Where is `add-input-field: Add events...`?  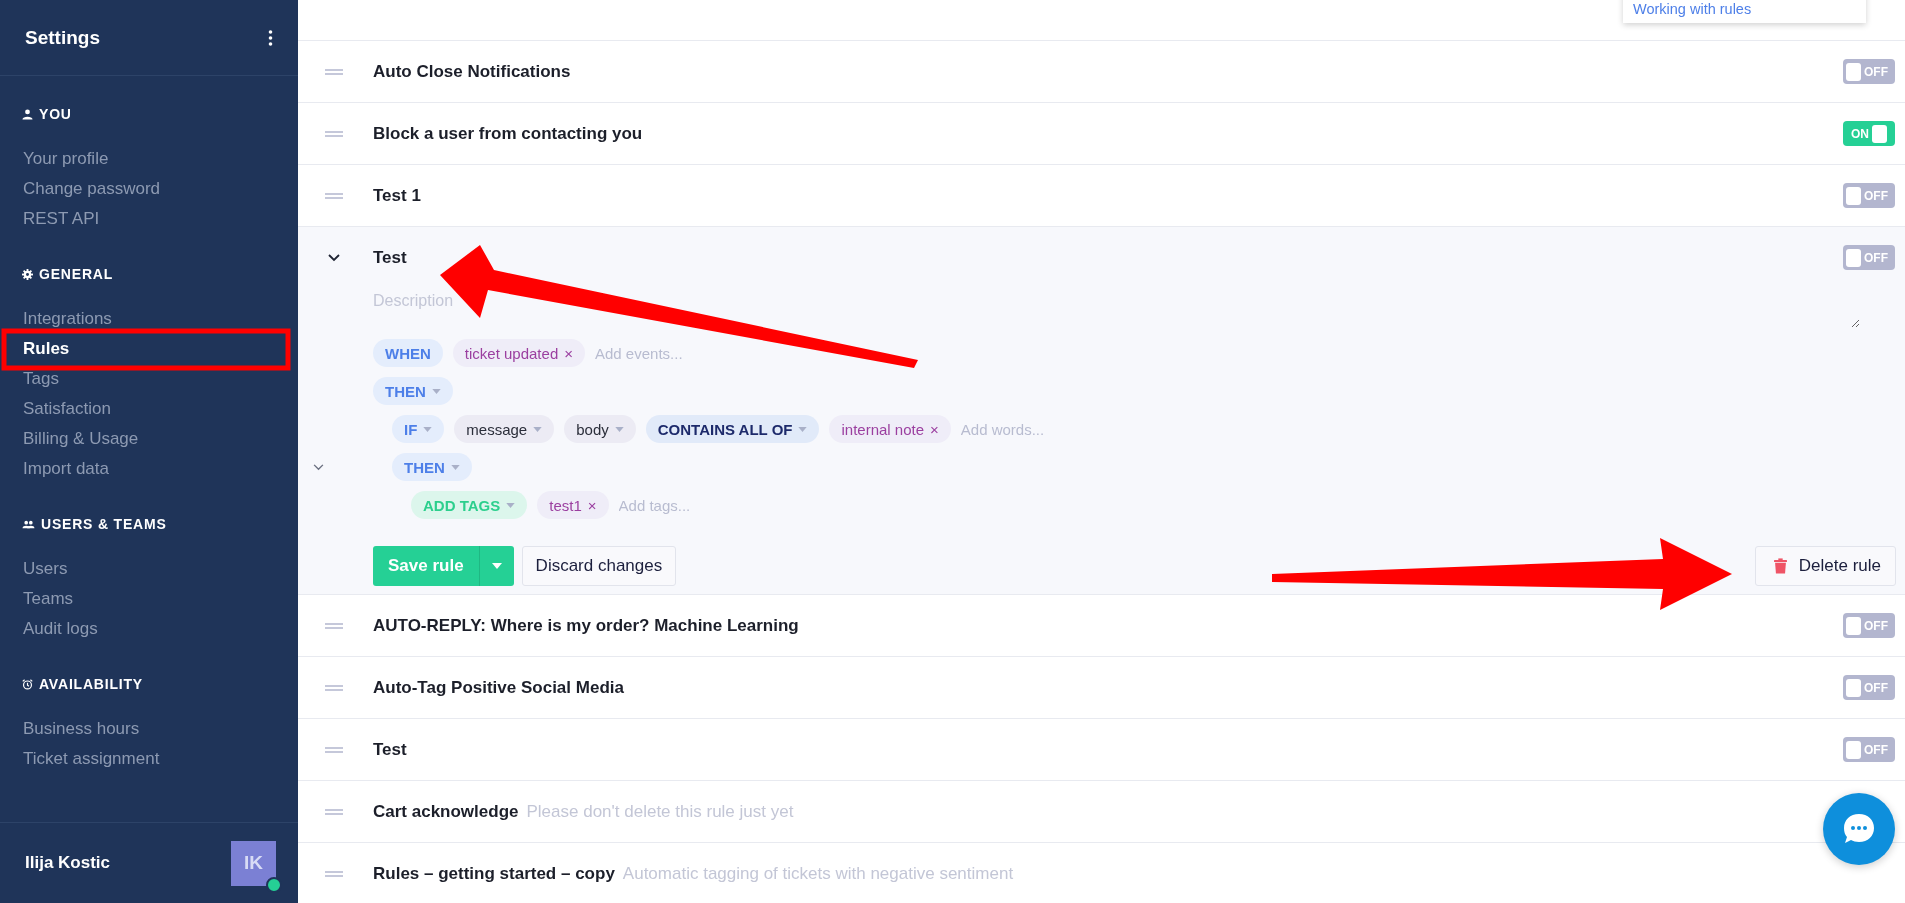 add-input-field: Add events... is located at coordinates (660, 353).